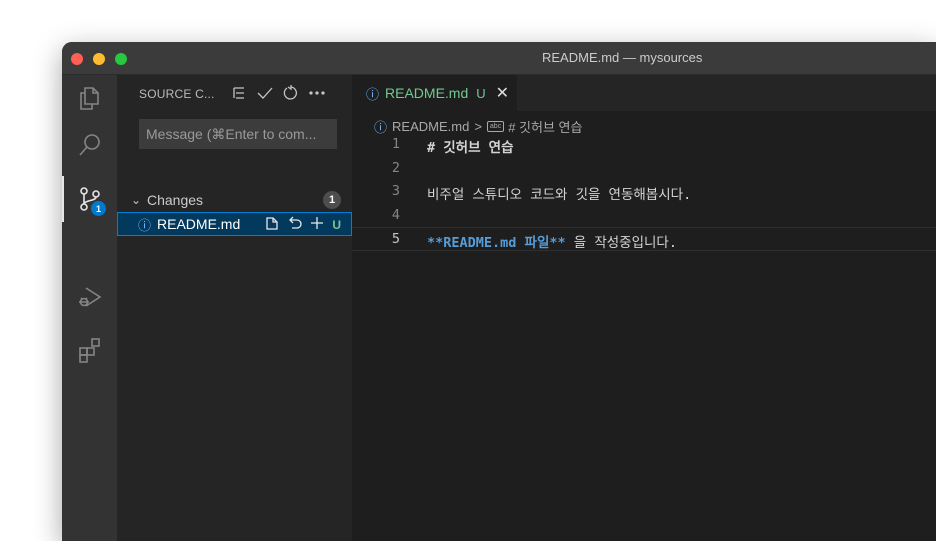 This screenshot has height=541, width=936. I want to click on breadcrumb-file: README.md, so click(430, 126).